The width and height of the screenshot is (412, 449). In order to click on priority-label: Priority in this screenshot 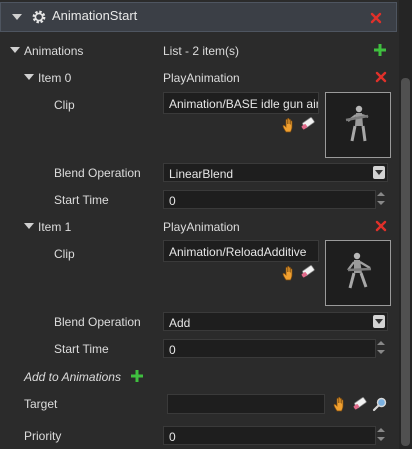, I will do `click(43, 436)`.